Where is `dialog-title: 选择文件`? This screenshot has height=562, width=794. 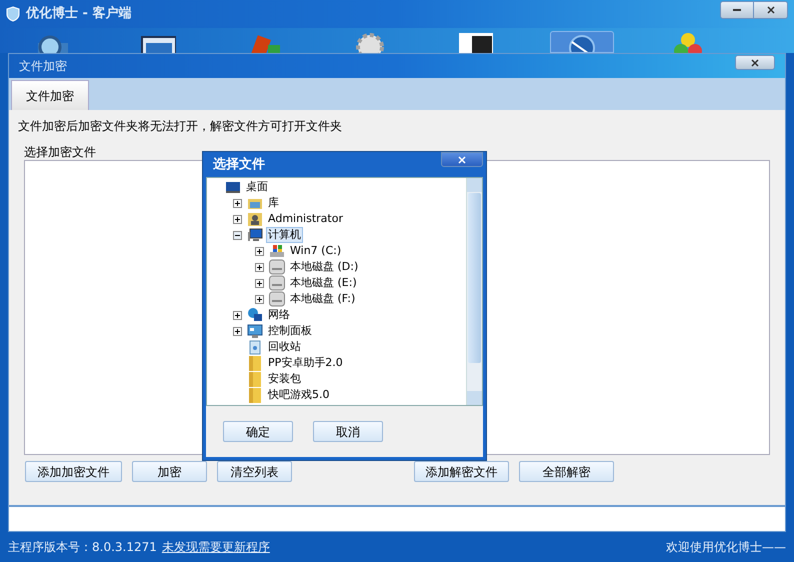
dialog-title: 选择文件 is located at coordinates (239, 165).